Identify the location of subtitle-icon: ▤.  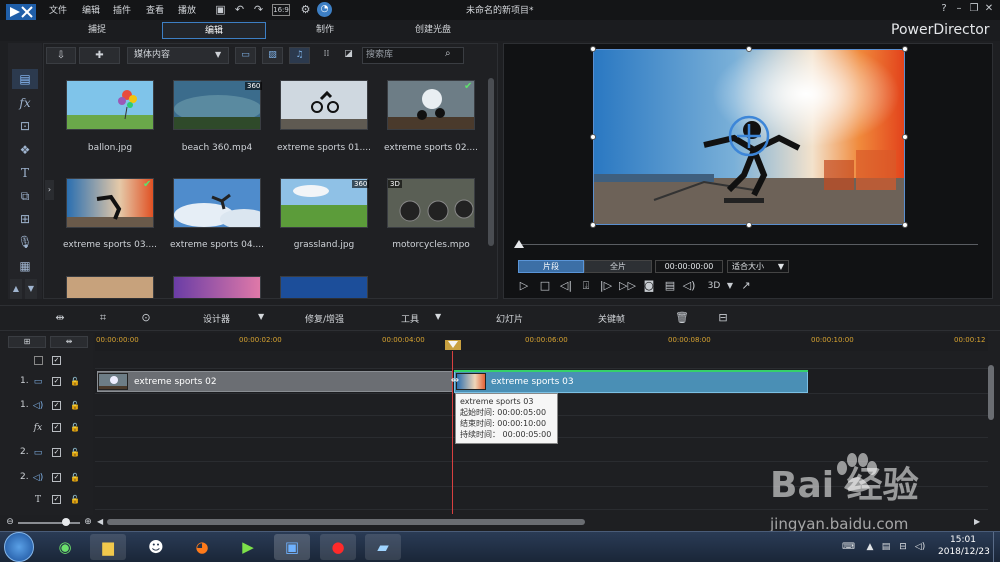
(670, 286).